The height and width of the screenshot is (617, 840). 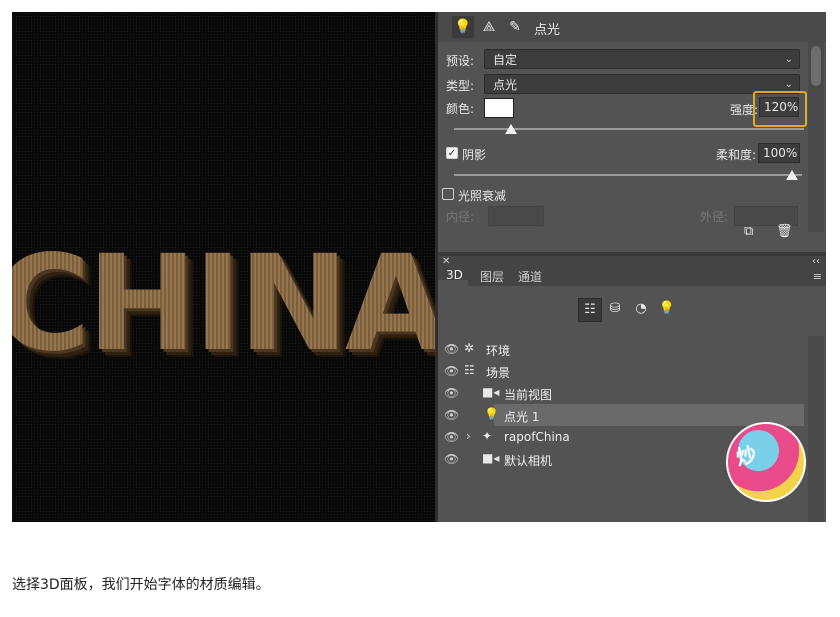 I want to click on close-icon: ✕, so click(x=446, y=261).